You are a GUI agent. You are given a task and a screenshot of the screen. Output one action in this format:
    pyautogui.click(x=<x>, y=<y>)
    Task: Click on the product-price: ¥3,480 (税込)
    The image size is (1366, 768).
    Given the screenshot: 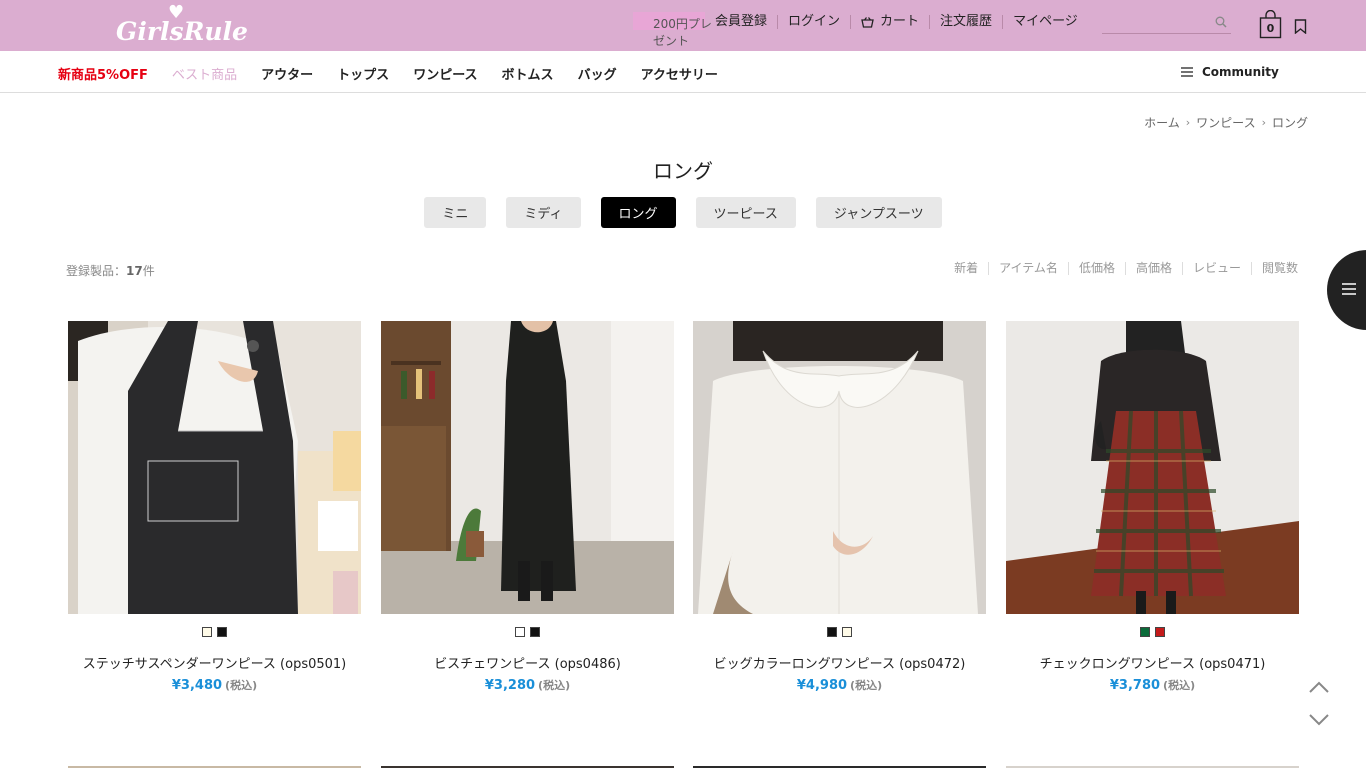 What is the action you would take?
    pyautogui.click(x=214, y=685)
    